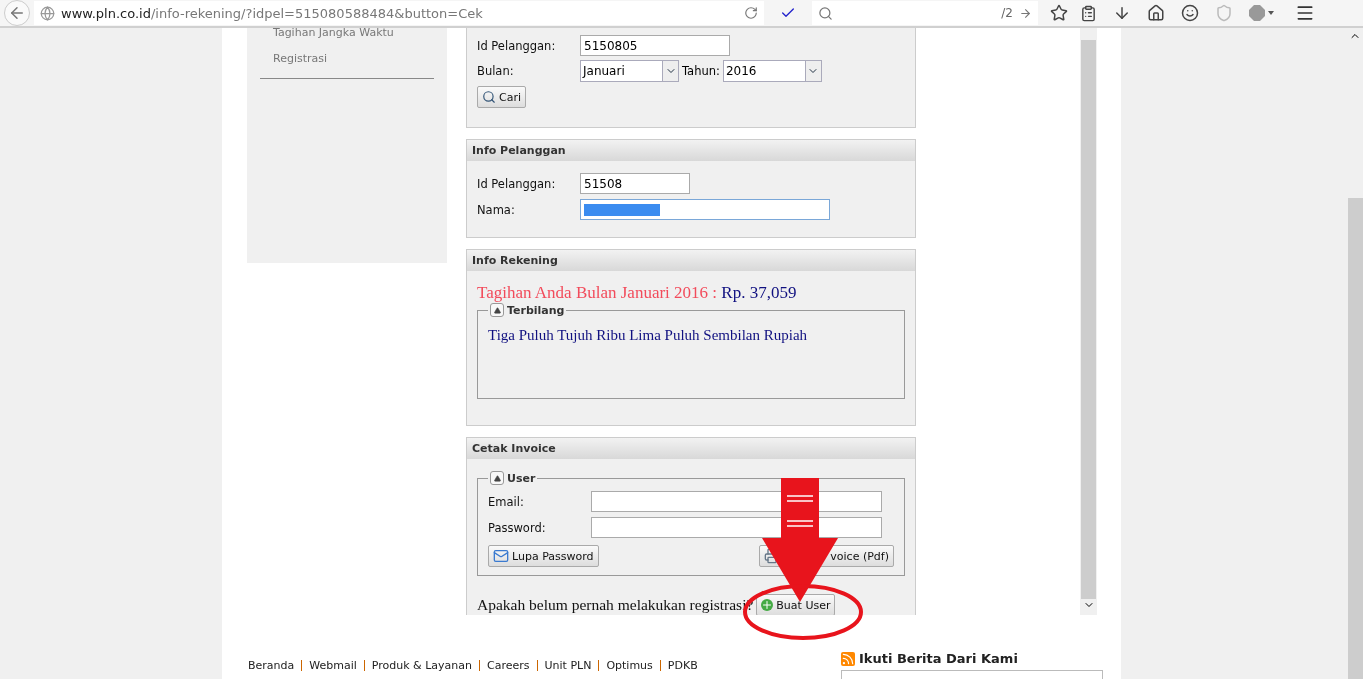 The height and width of the screenshot is (679, 1363). What do you see at coordinates (1059, 13) in the screenshot?
I see `star-icon` at bounding box center [1059, 13].